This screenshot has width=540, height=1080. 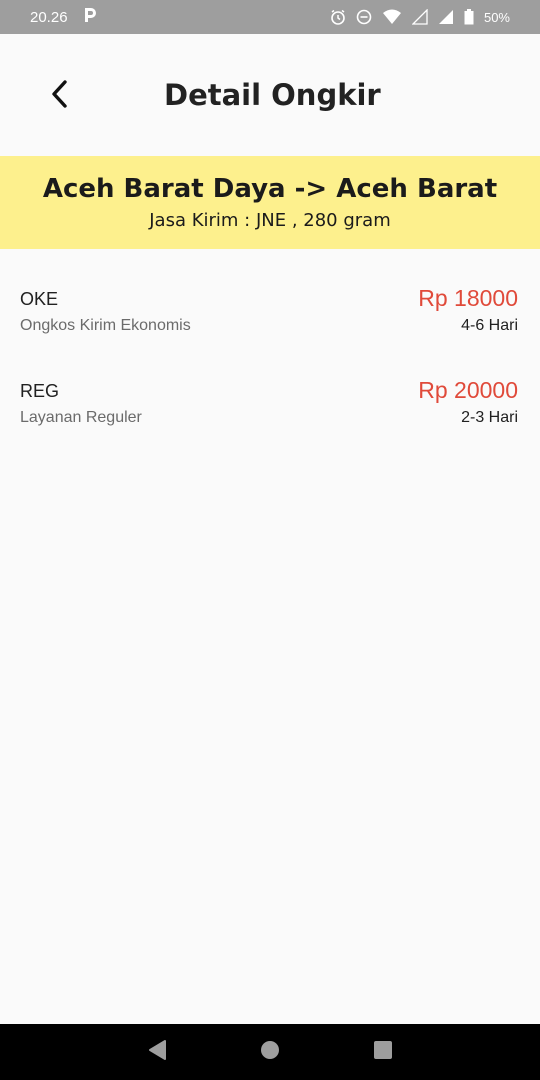 I want to click on app-bar: Detail Ongkir, so click(x=270, y=95).